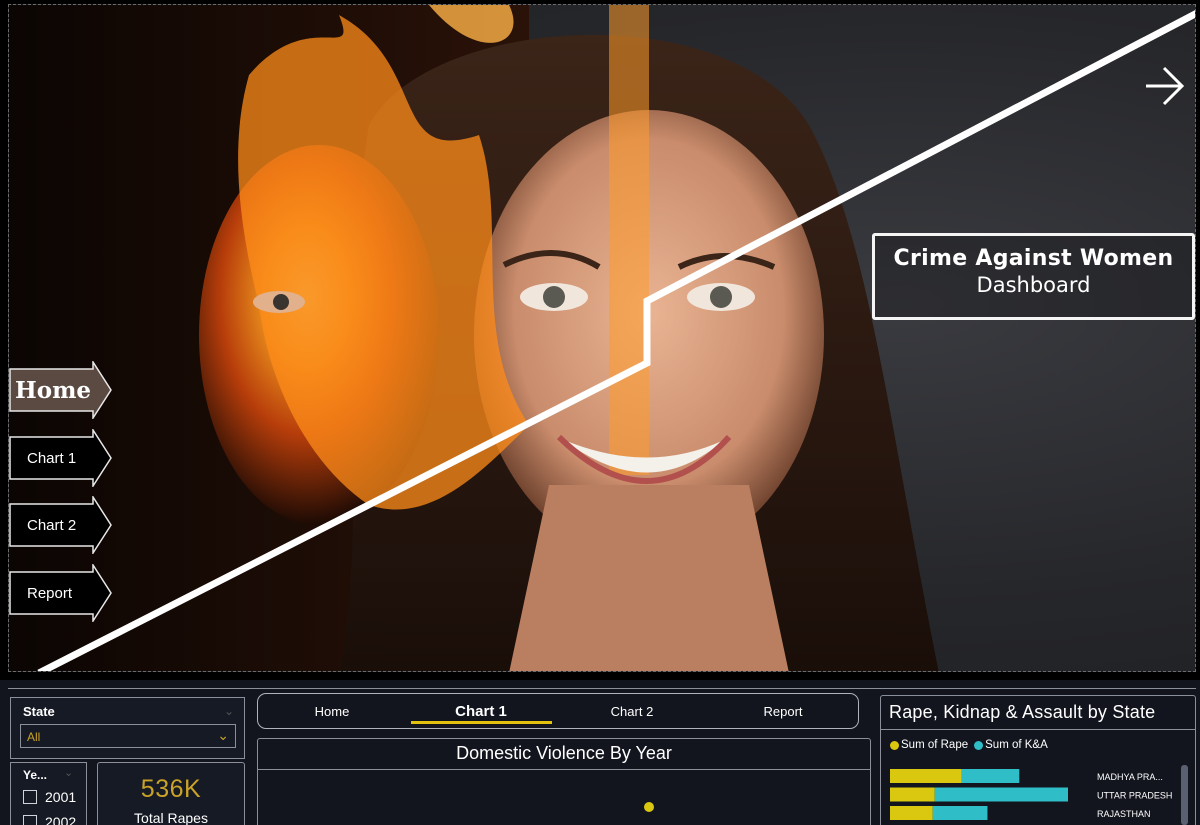  I want to click on state-dropdown: All ⌄, so click(128, 736).